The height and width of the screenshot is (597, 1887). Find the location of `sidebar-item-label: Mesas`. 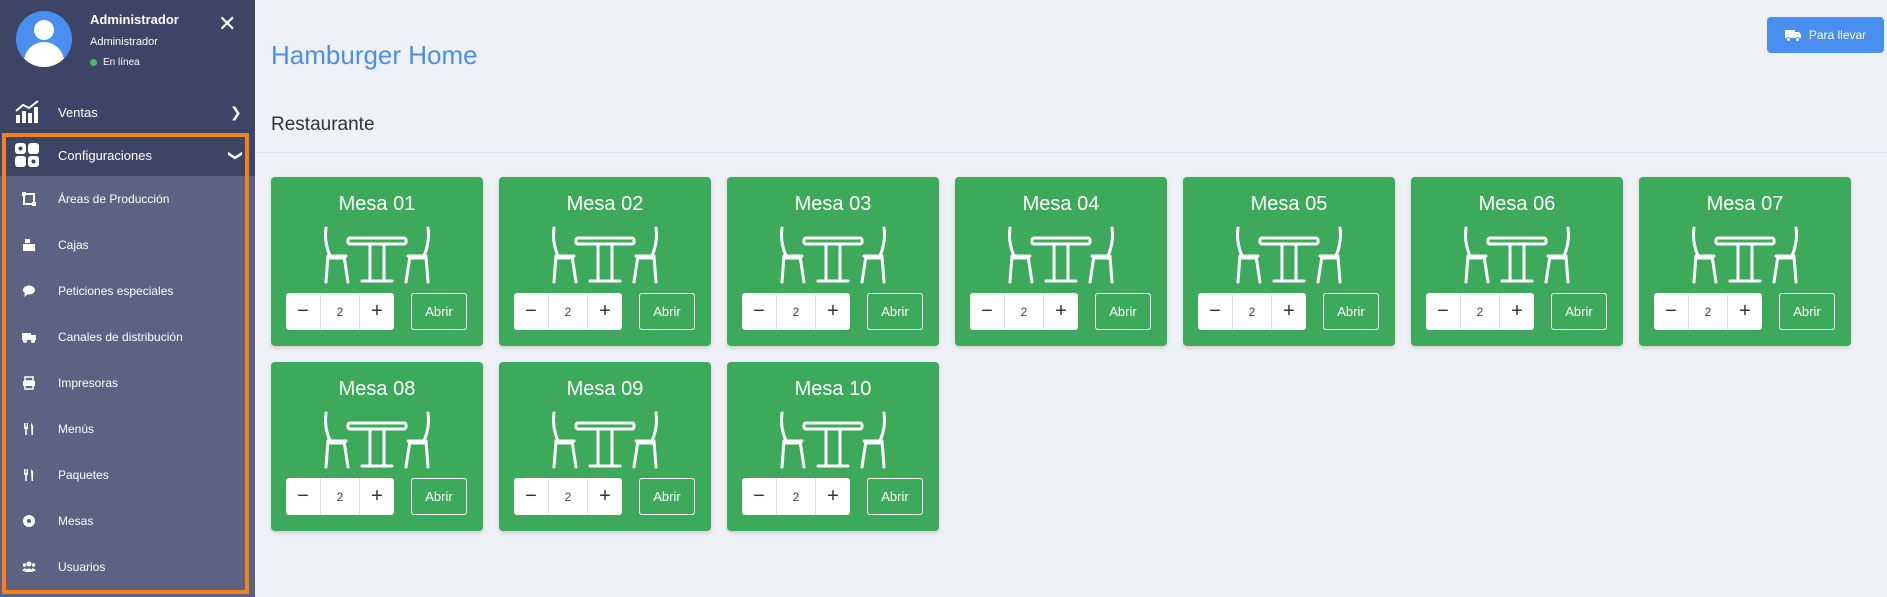

sidebar-item-label: Mesas is located at coordinates (76, 521).